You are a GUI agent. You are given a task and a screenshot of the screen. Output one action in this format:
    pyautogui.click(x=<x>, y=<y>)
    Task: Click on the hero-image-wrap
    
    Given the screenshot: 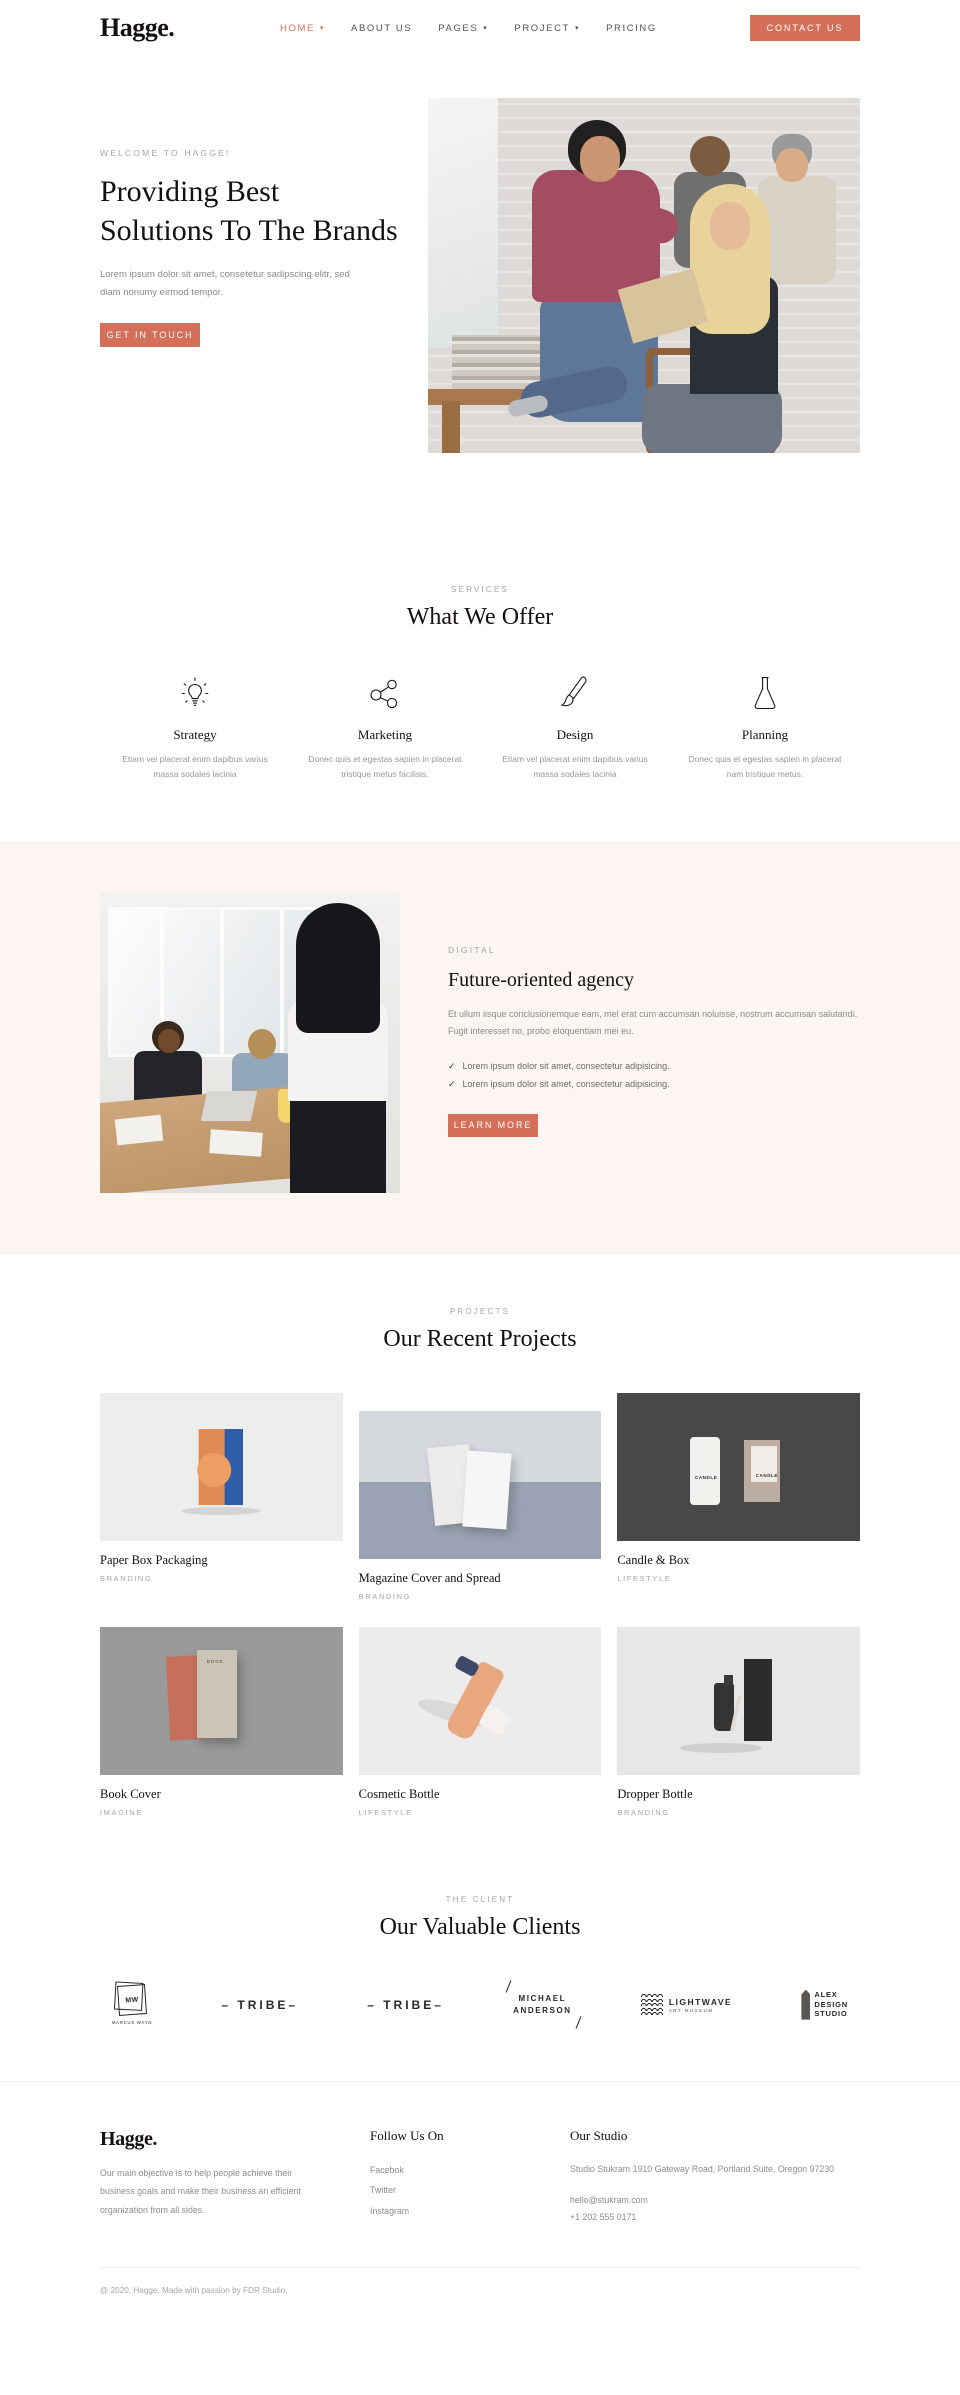 What is the action you would take?
    pyautogui.click(x=644, y=275)
    